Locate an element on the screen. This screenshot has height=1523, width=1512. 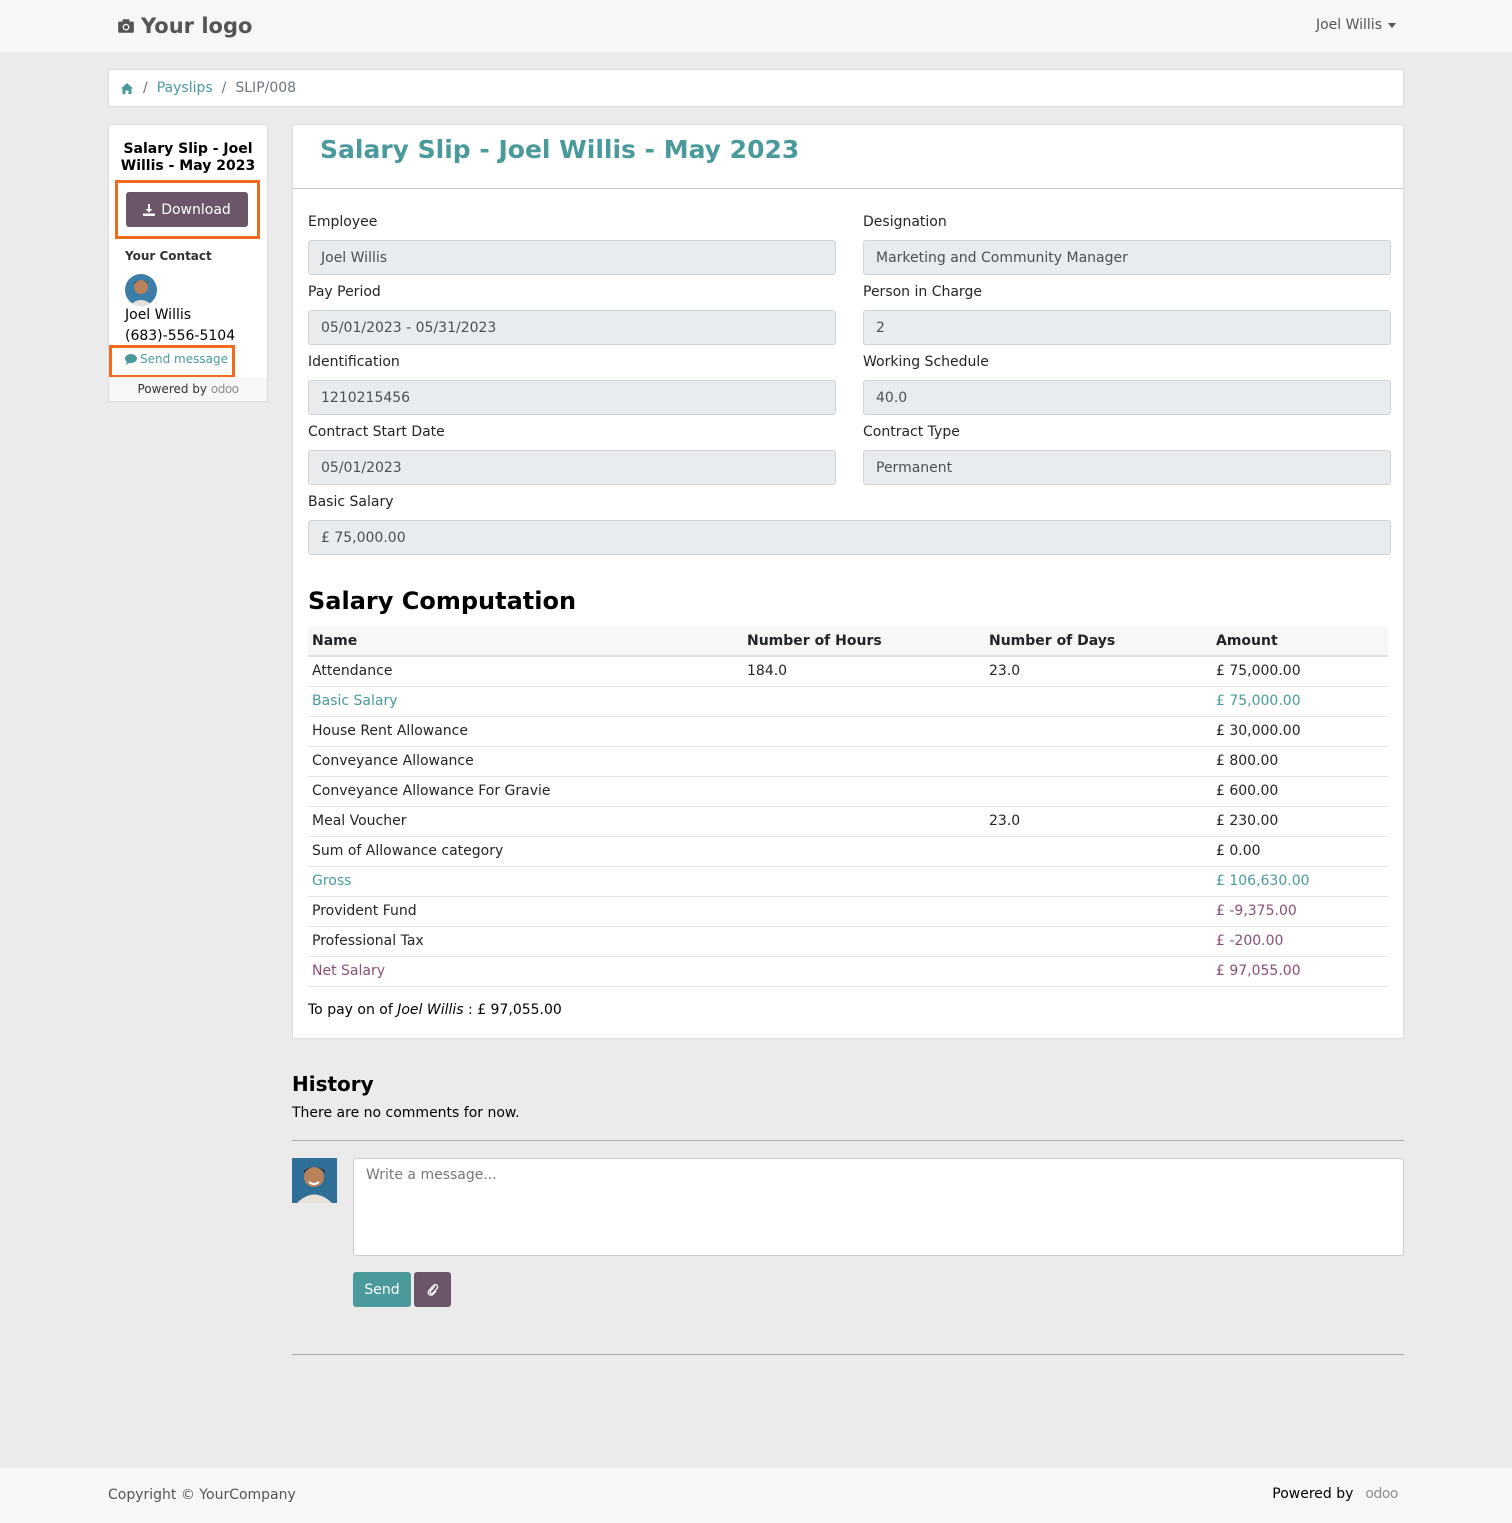
footer-powered-by: Powered by odoo is located at coordinates (1335, 1494).